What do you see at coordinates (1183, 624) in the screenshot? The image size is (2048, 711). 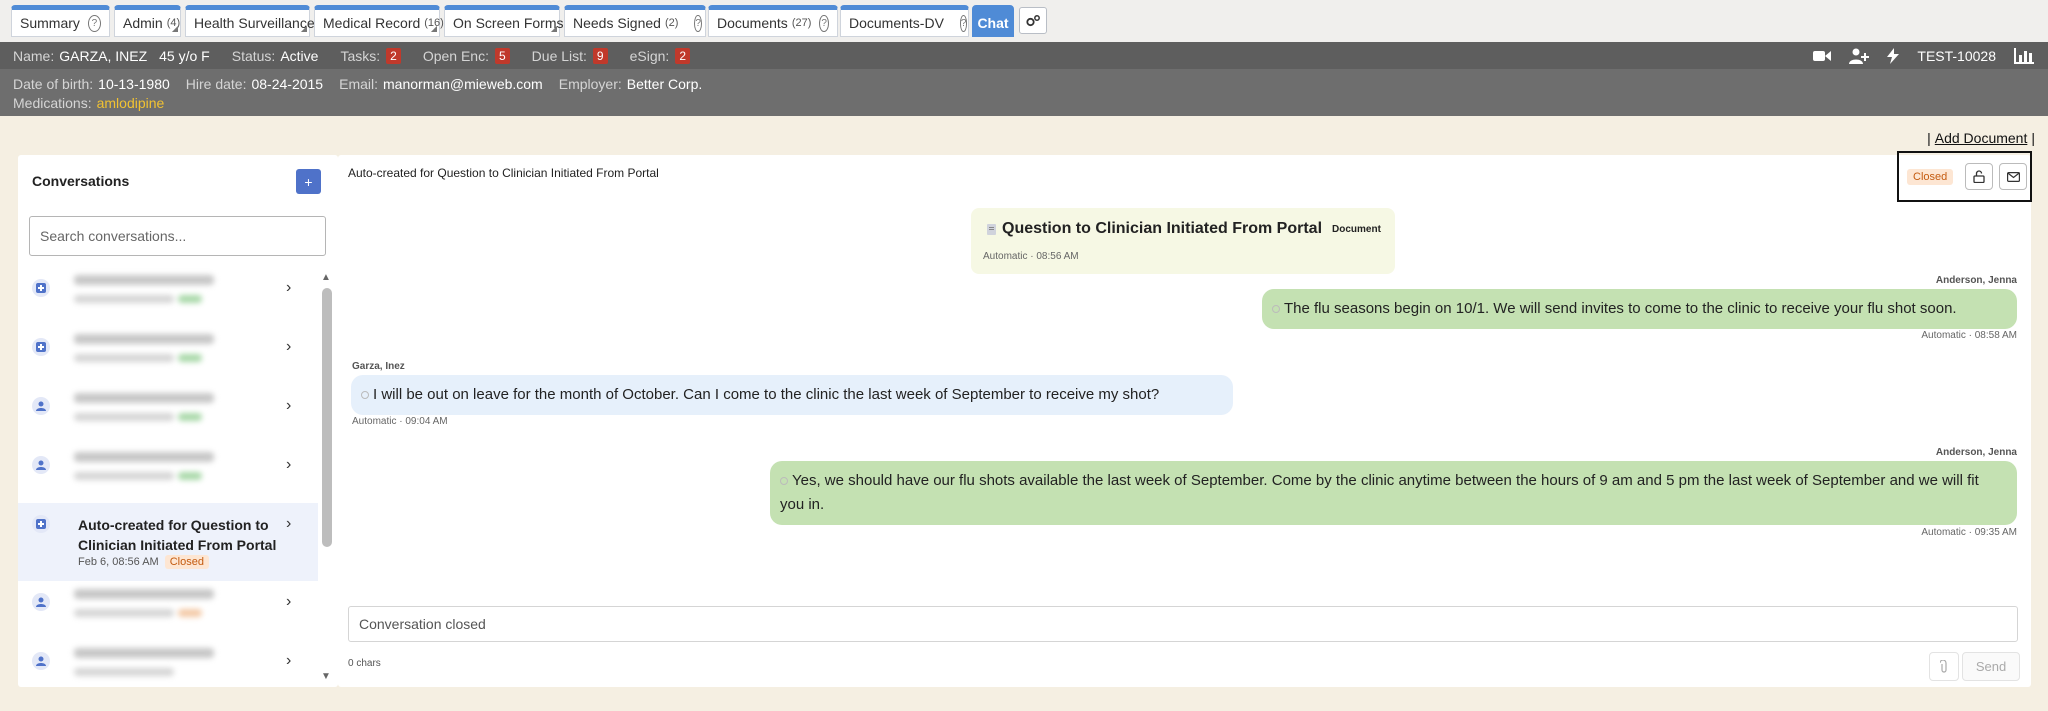 I see `message-input: Conversation closed` at bounding box center [1183, 624].